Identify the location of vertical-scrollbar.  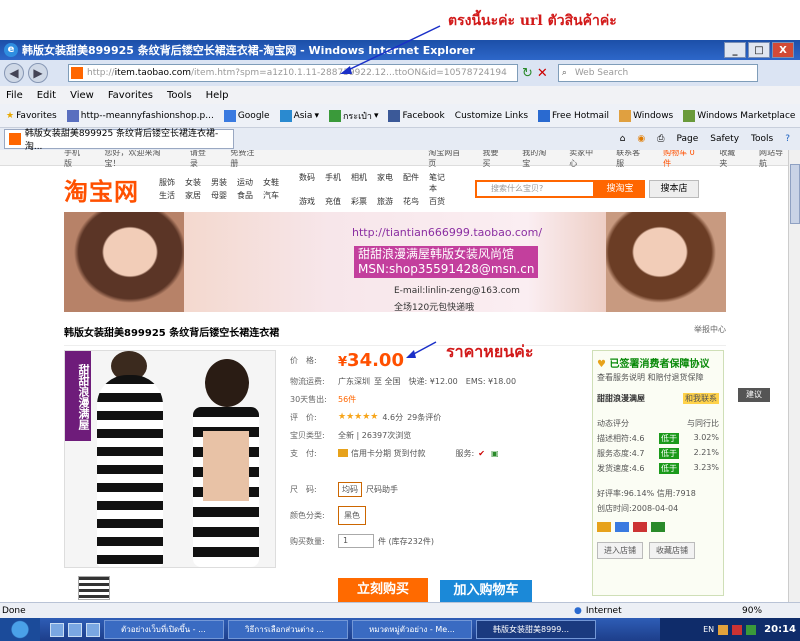
(794, 376).